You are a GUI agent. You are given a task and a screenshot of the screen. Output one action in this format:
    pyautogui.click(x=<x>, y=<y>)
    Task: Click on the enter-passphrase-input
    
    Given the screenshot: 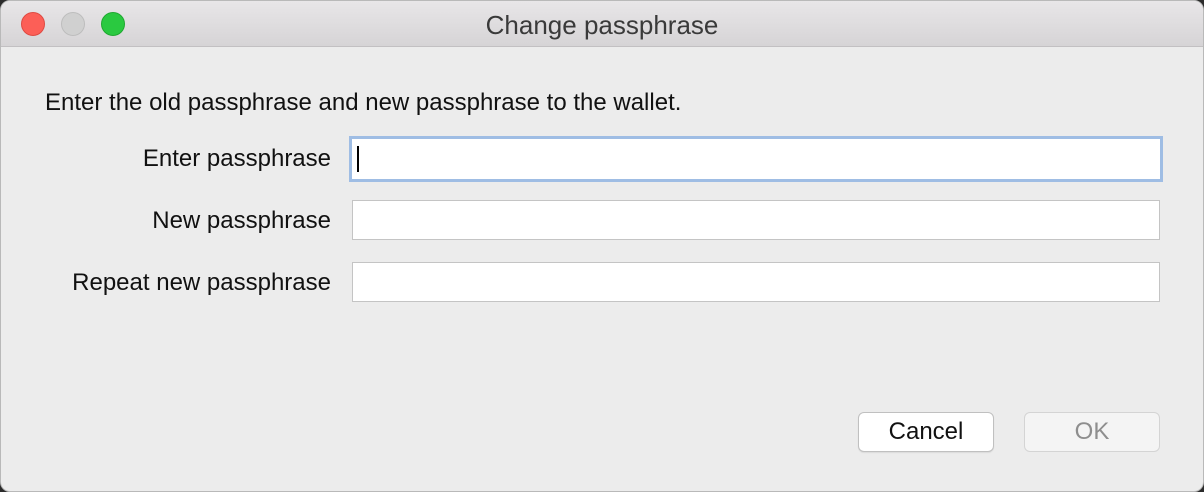 What is the action you would take?
    pyautogui.click(x=756, y=159)
    